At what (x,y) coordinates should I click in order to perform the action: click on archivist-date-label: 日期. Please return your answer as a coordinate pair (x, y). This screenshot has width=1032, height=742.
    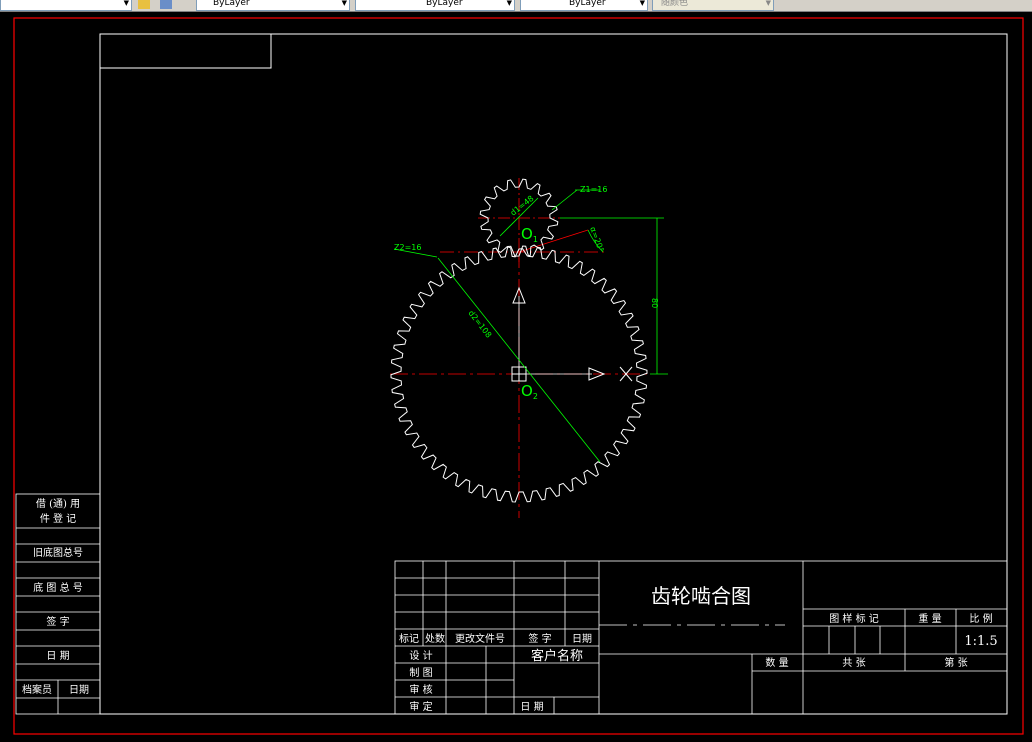
    Looking at the image, I should click on (79, 690).